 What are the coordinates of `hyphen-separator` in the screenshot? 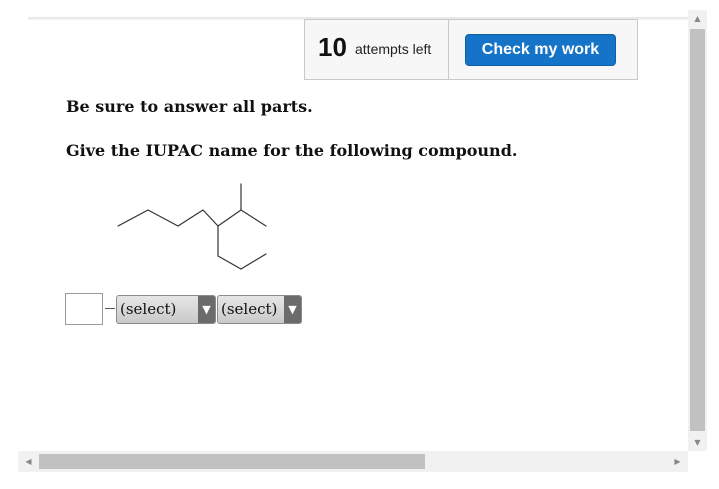 It's located at (110, 308).